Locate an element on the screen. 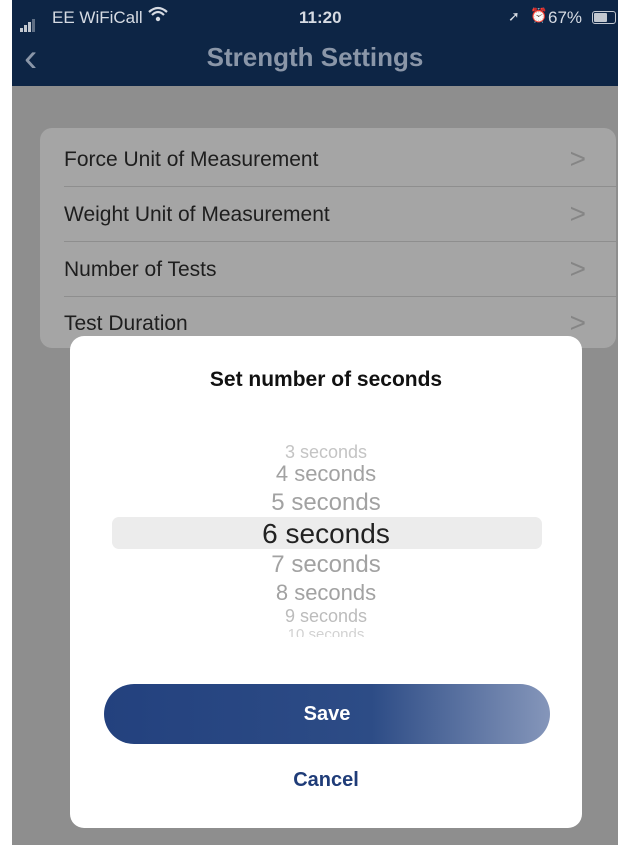  page-title: Strength Settings is located at coordinates (315, 57).